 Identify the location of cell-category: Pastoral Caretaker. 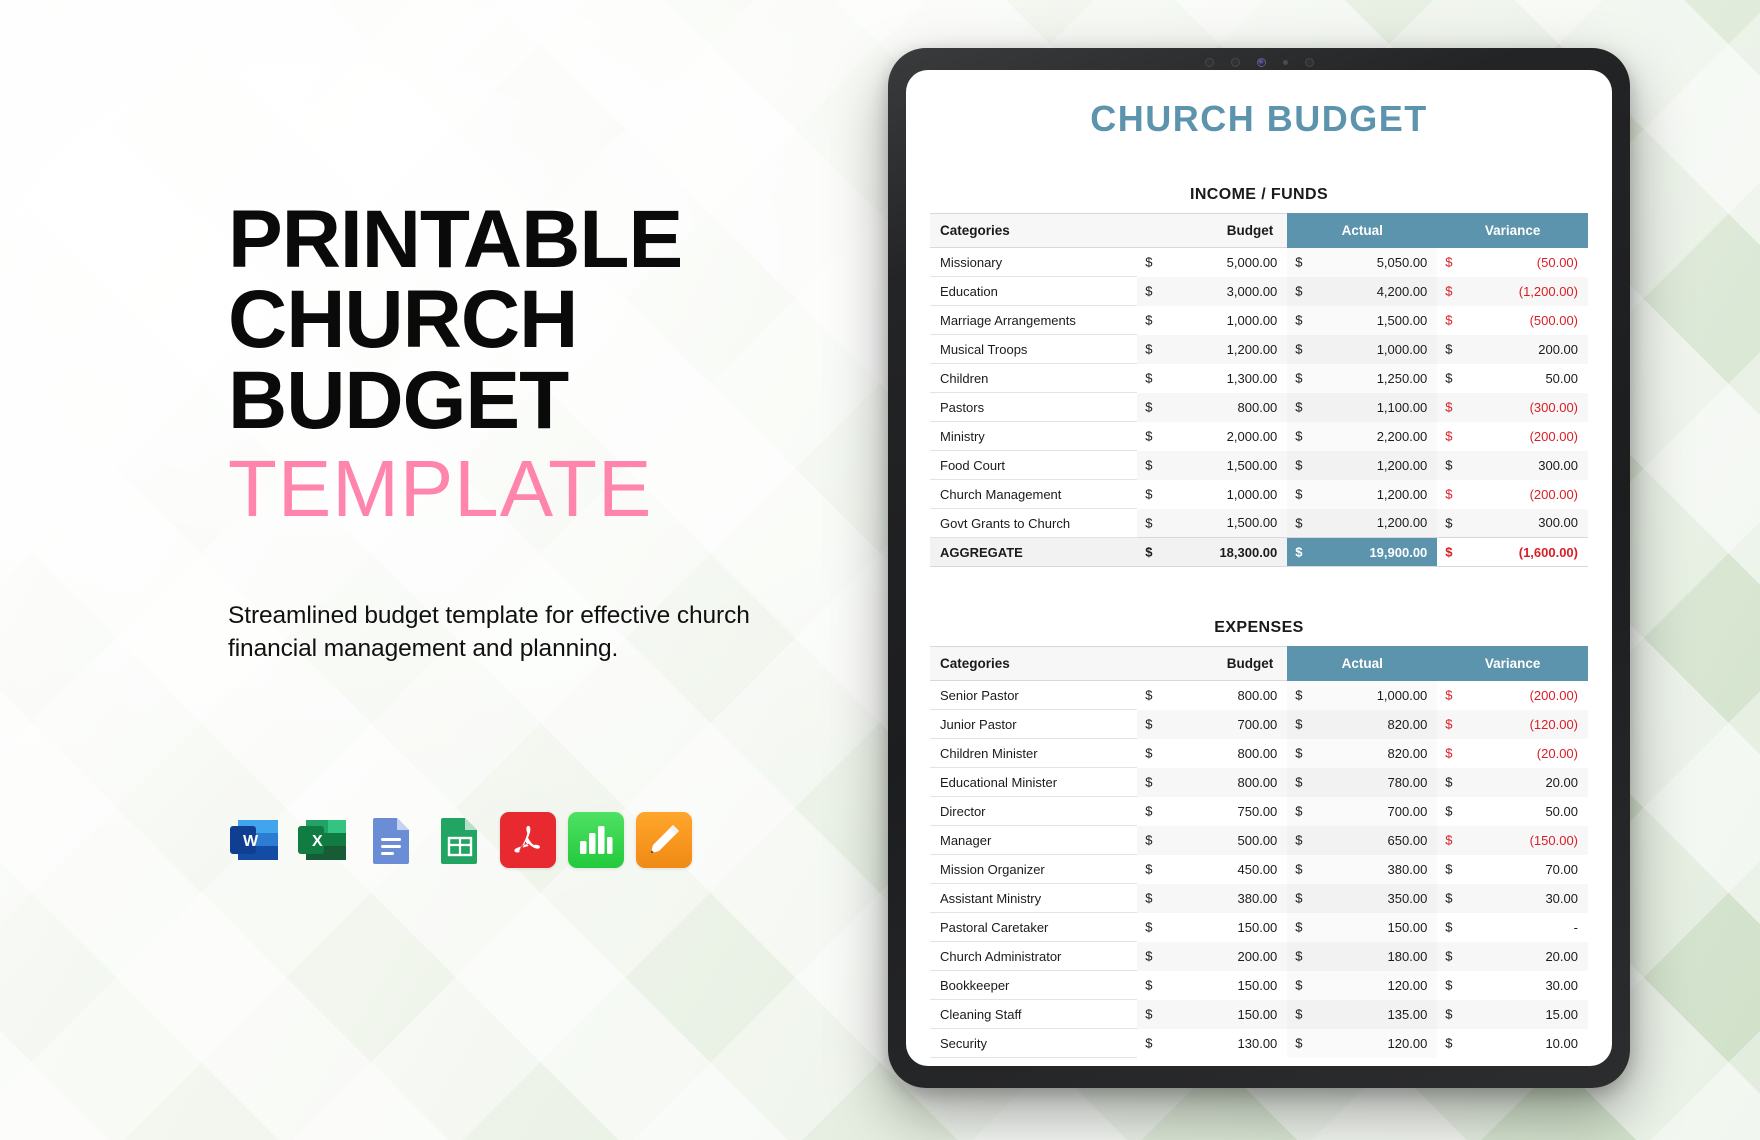
(1034, 927).